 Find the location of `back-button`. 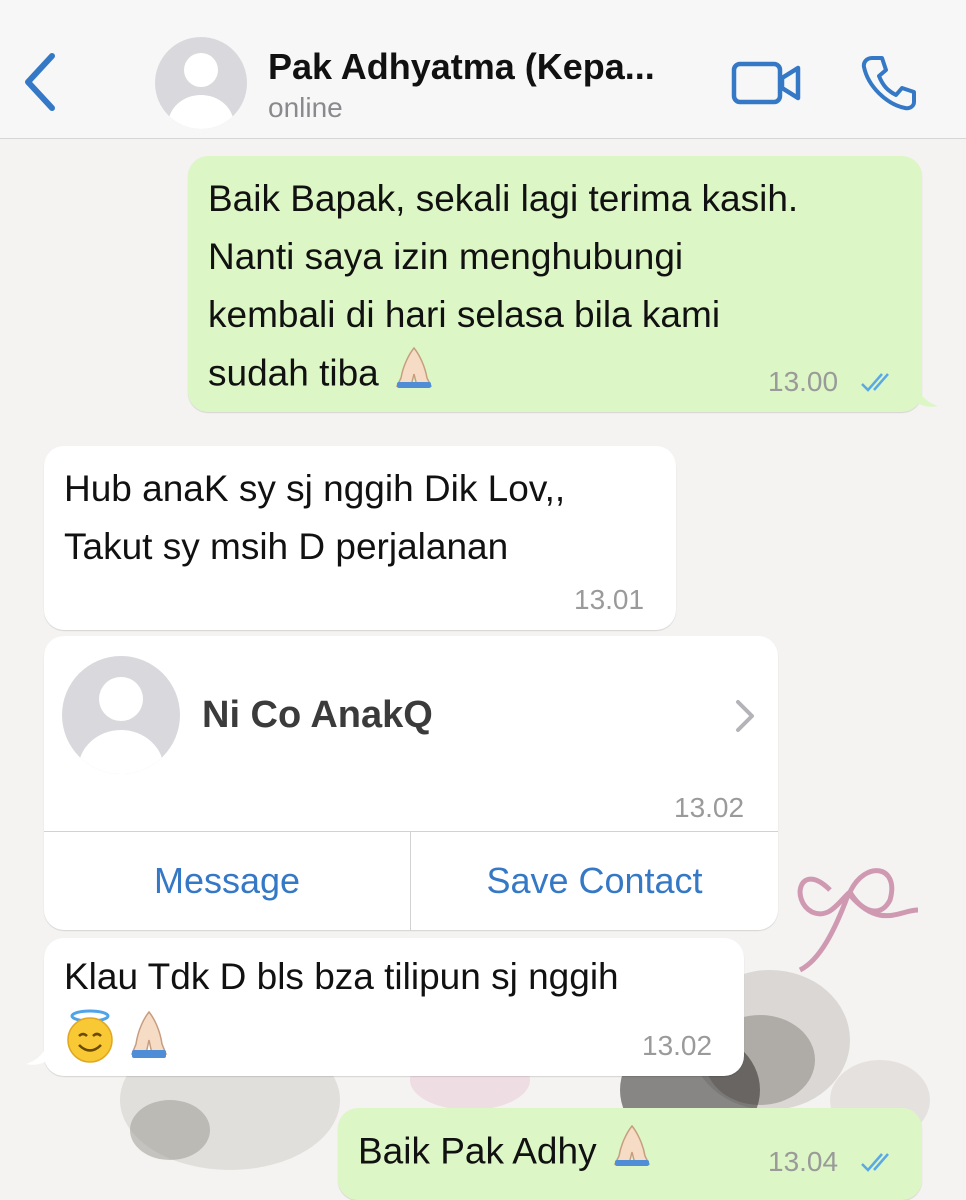

back-button is located at coordinates (40, 82).